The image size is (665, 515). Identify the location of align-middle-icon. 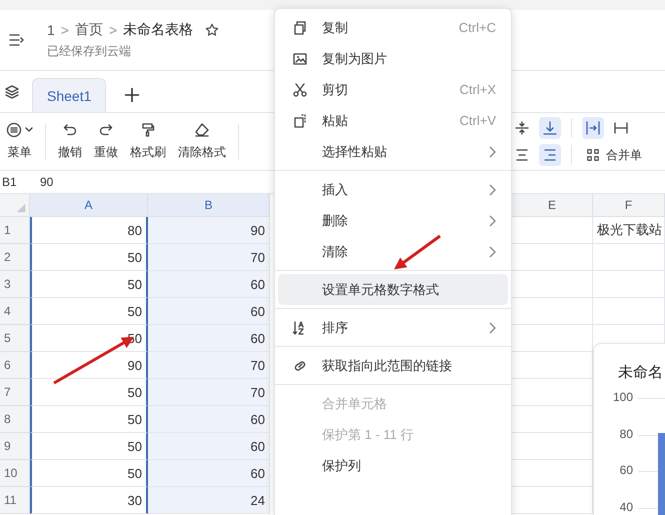
(522, 128).